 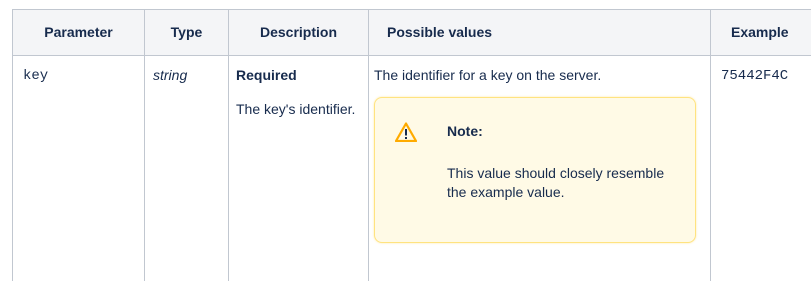 What do you see at coordinates (465, 131) in the screenshot?
I see `note-title: Note:` at bounding box center [465, 131].